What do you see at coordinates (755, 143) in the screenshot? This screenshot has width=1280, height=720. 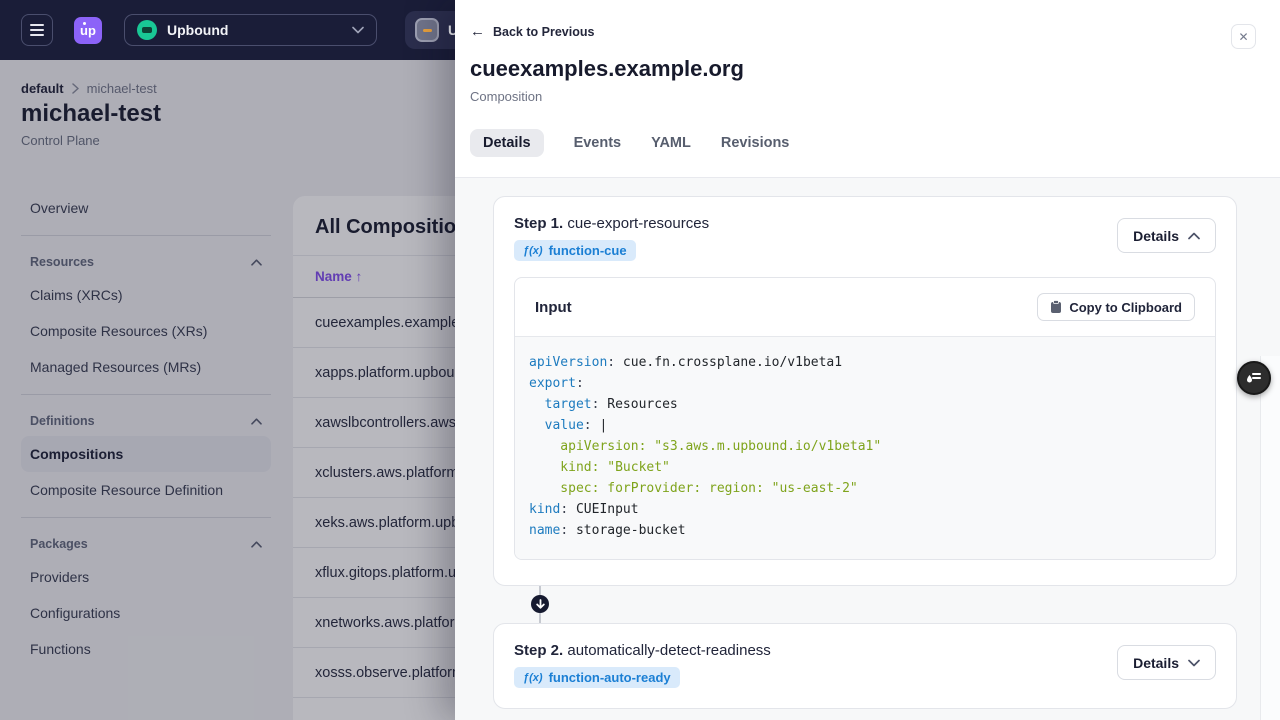 I see `tab-revisions: Revisions` at bounding box center [755, 143].